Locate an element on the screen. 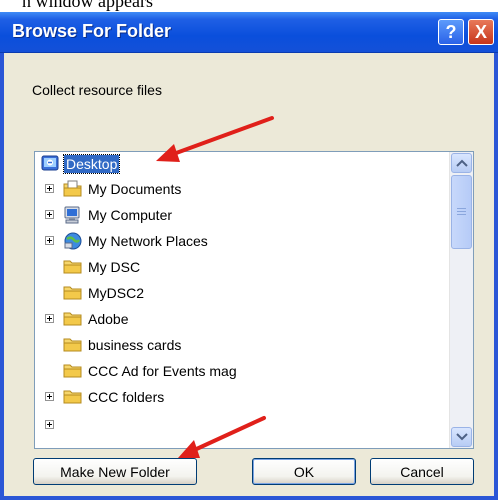 Image resolution: width=498 pixels, height=500 pixels. scroll-up-button is located at coordinates (461, 163).